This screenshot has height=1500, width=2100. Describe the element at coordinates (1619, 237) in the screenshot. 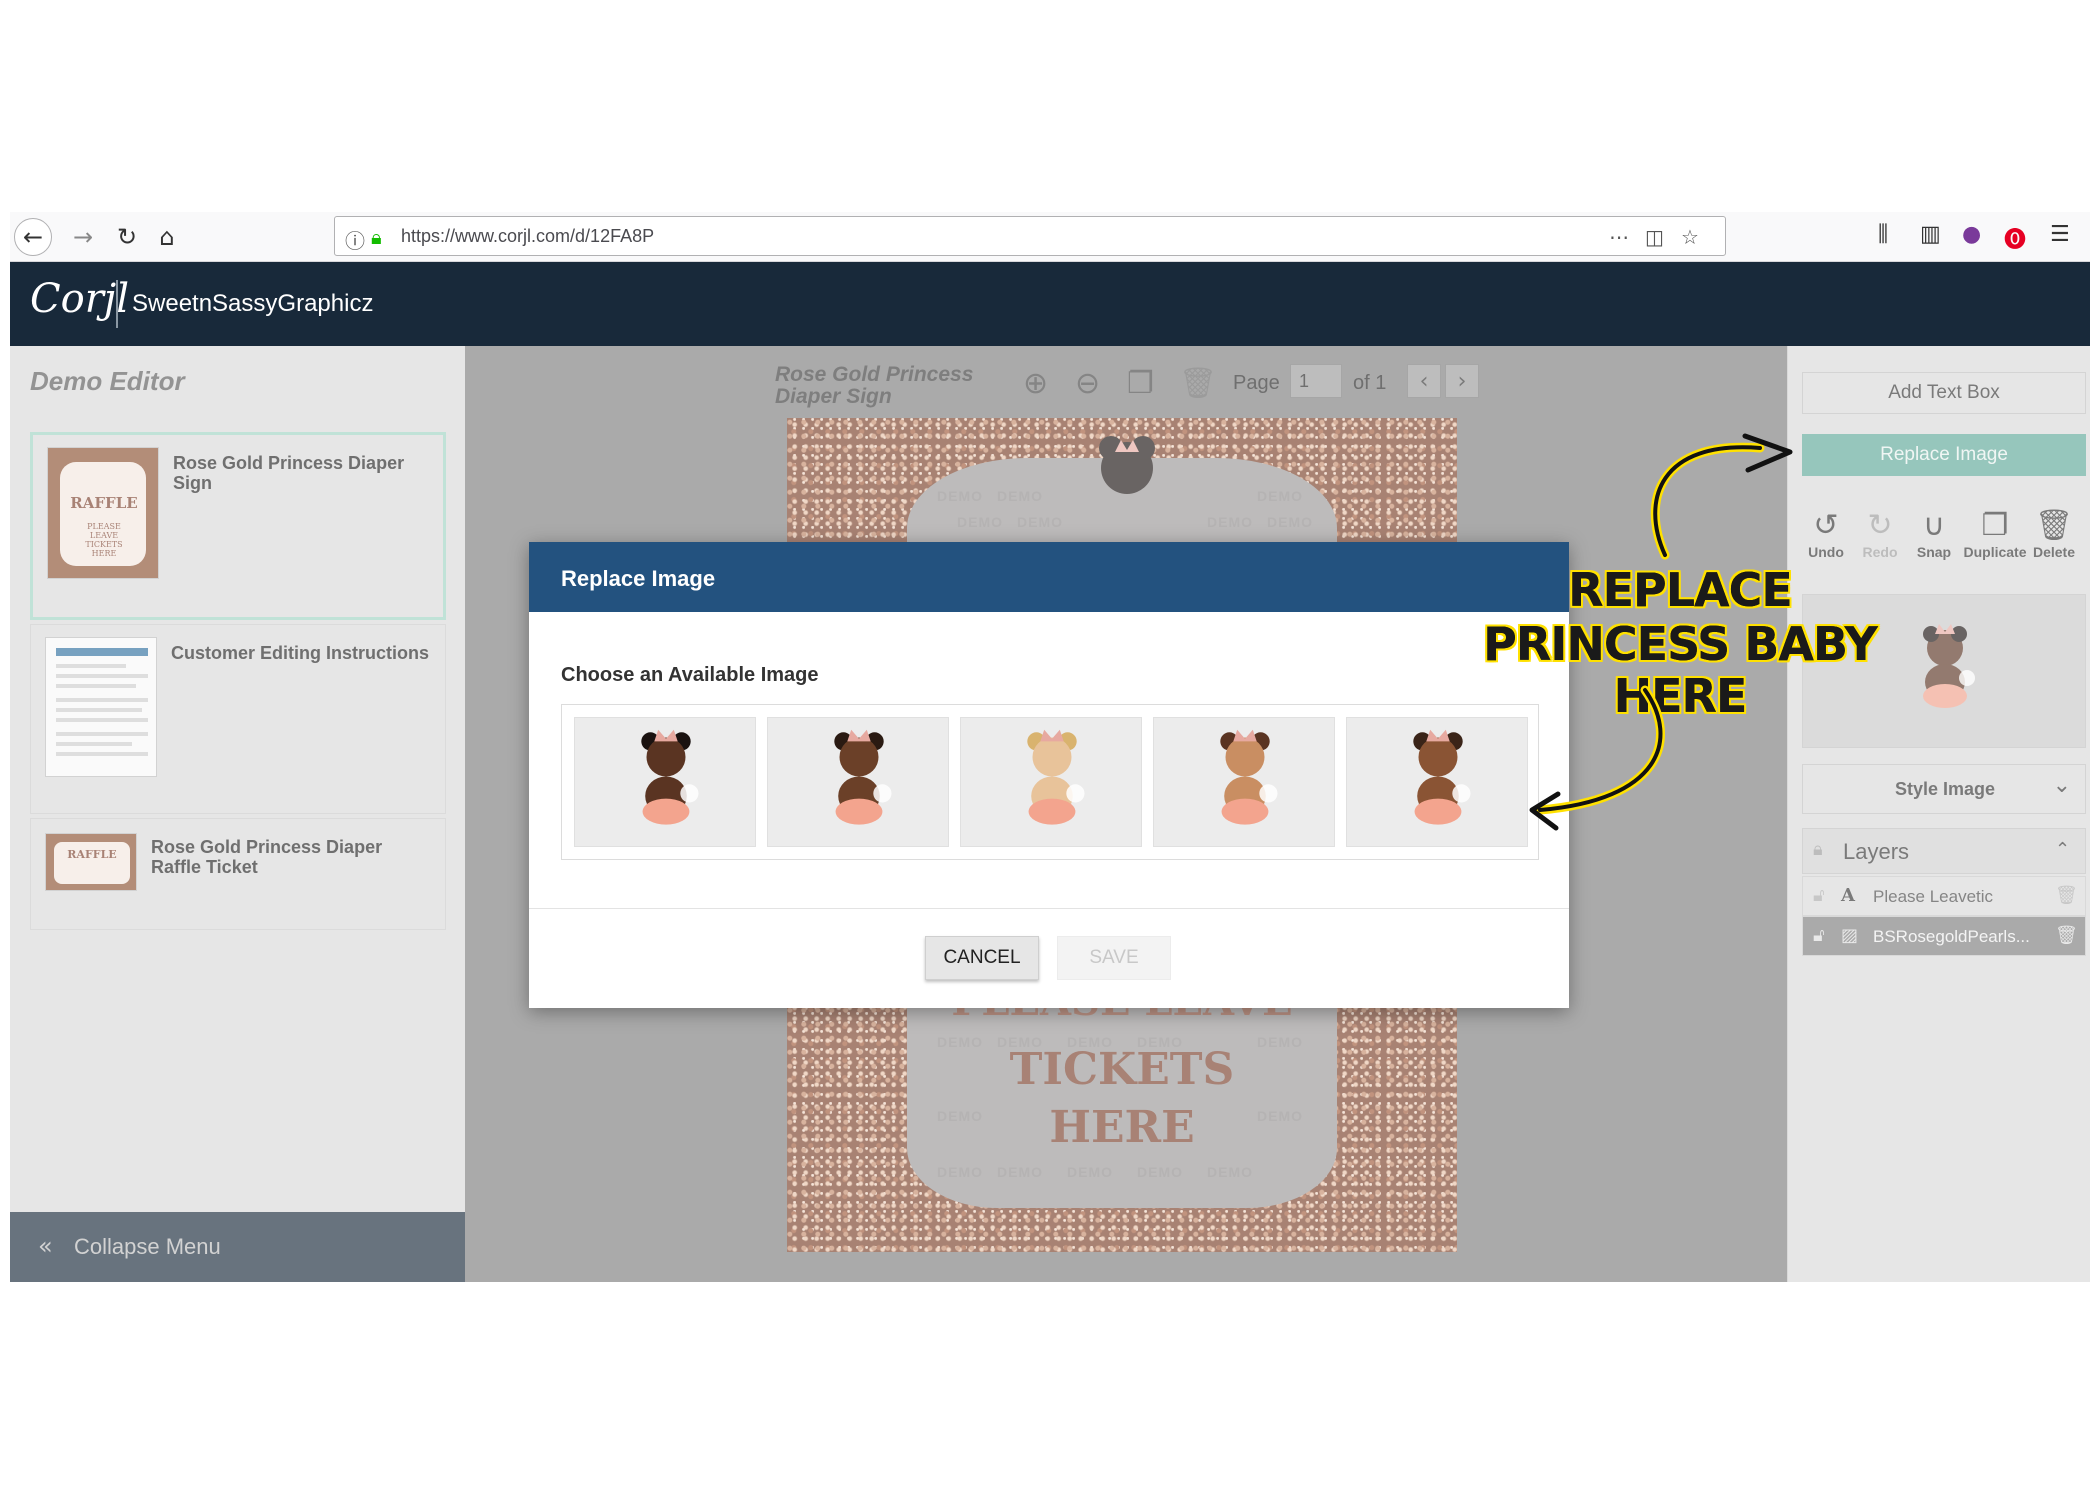

I see `more-icon: ⋯` at that location.